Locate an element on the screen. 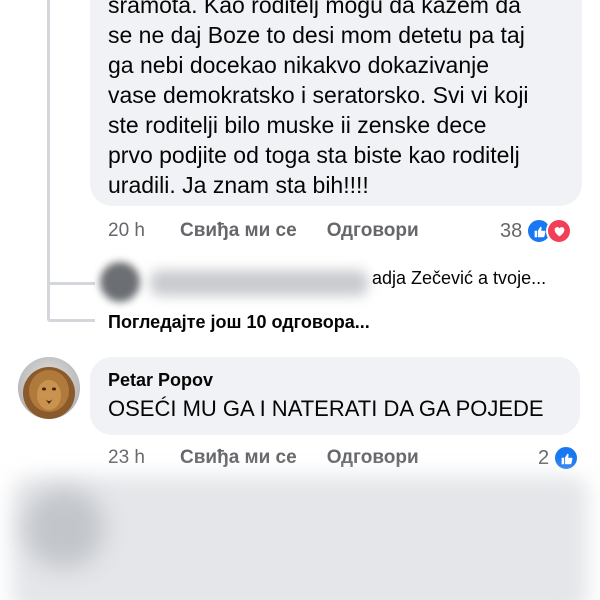 Image resolution: width=600 pixels, height=600 pixels. lion-avatar-icon is located at coordinates (49, 388).